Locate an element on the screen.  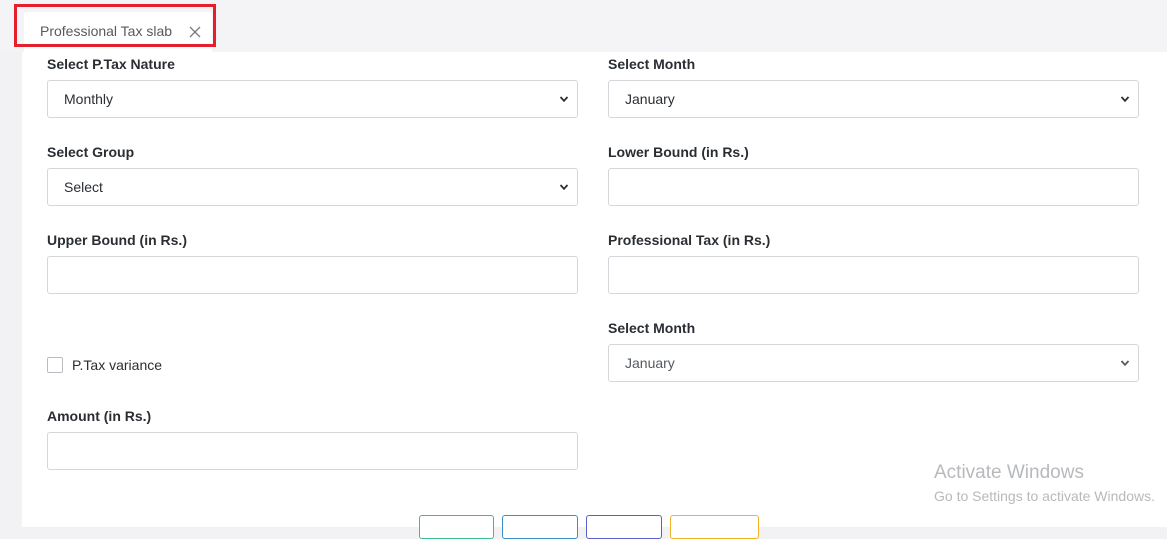
save-button is located at coordinates (456, 527).